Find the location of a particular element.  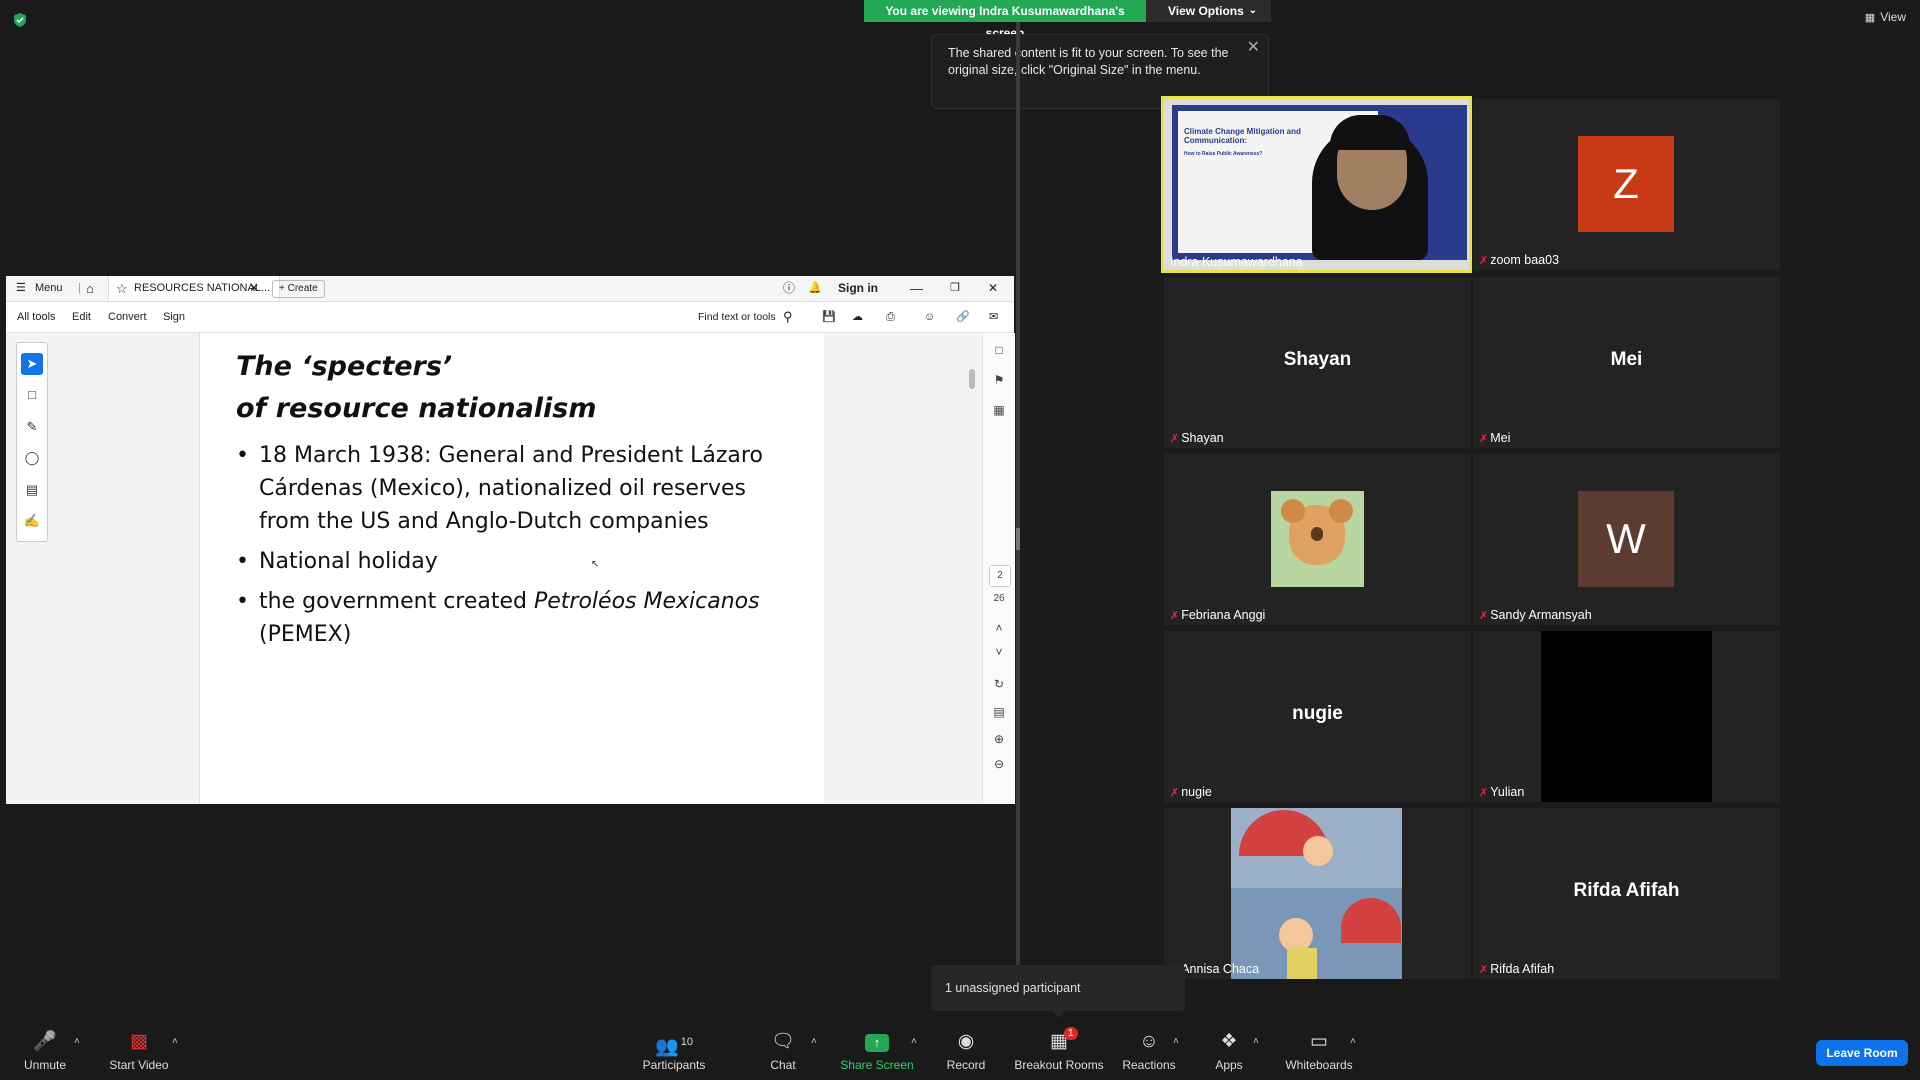

sign-in-button: Sign in is located at coordinates (858, 288).